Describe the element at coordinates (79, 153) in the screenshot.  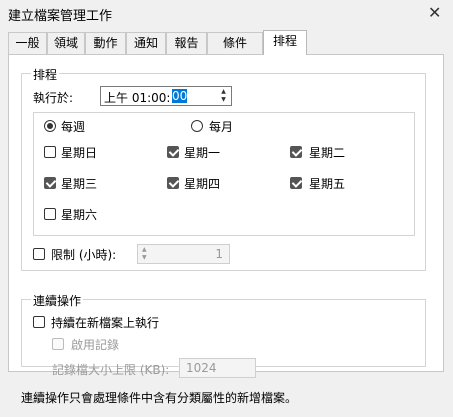
I see `label-sunday: 星期日` at that location.